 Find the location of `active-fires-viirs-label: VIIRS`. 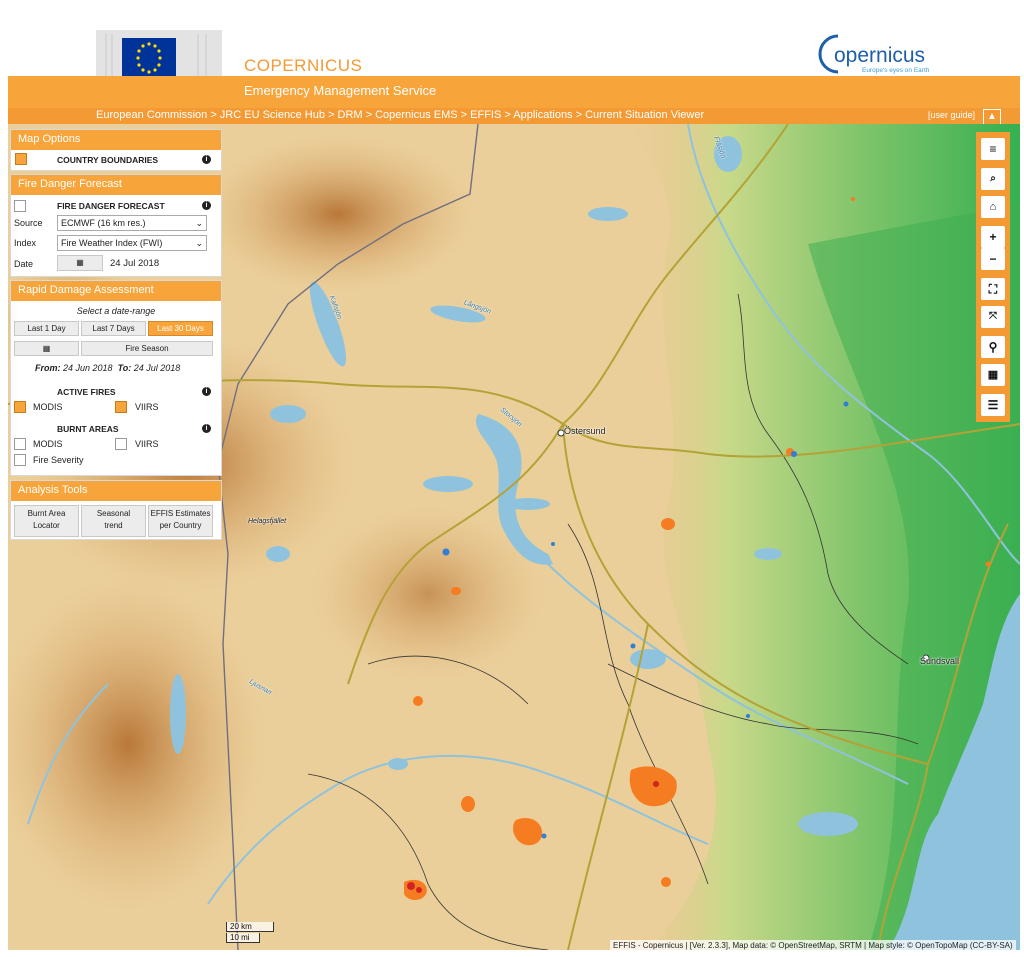

active-fires-viirs-label: VIIRS is located at coordinates (147, 407).